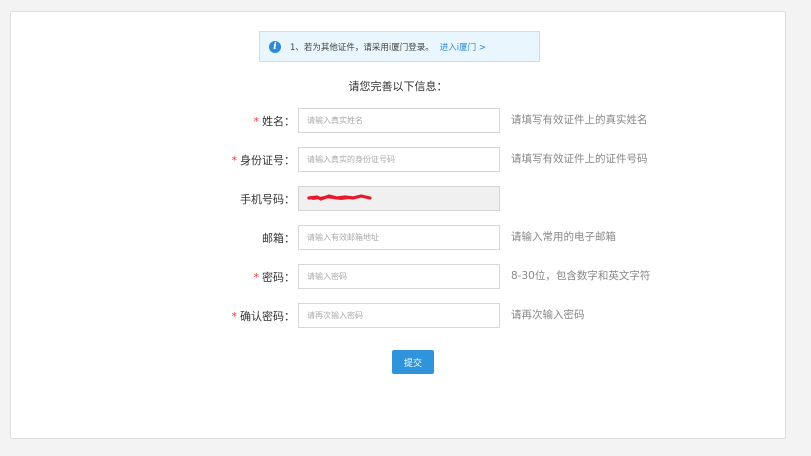 The width and height of the screenshot is (811, 456). I want to click on name-input, so click(399, 120).